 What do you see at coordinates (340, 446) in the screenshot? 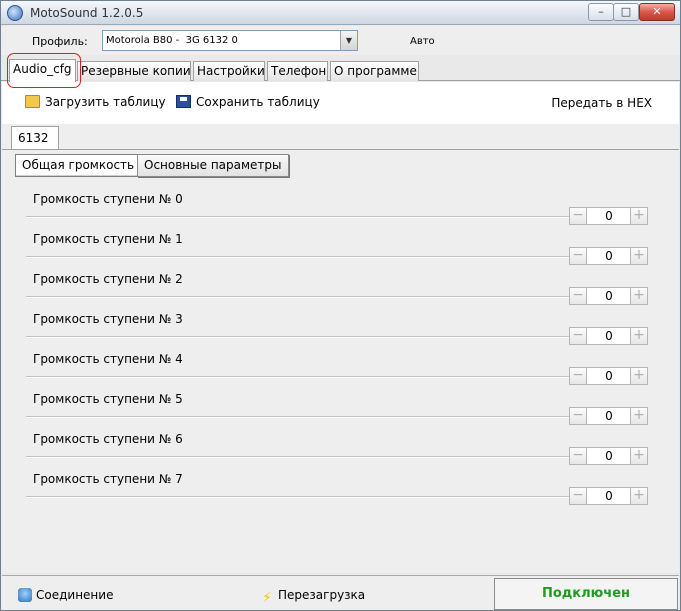
I see `volume-step-row: Громкость ступени № 6 − 0 +` at bounding box center [340, 446].